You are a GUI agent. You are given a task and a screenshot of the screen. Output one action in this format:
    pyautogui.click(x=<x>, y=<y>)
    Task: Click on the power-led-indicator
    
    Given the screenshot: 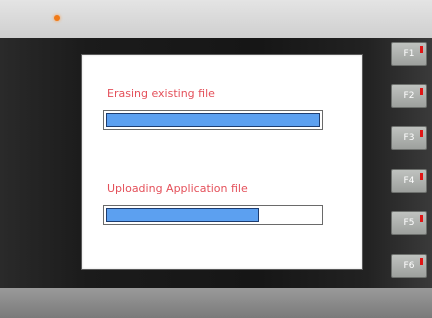 What is the action you would take?
    pyautogui.click(x=57, y=18)
    